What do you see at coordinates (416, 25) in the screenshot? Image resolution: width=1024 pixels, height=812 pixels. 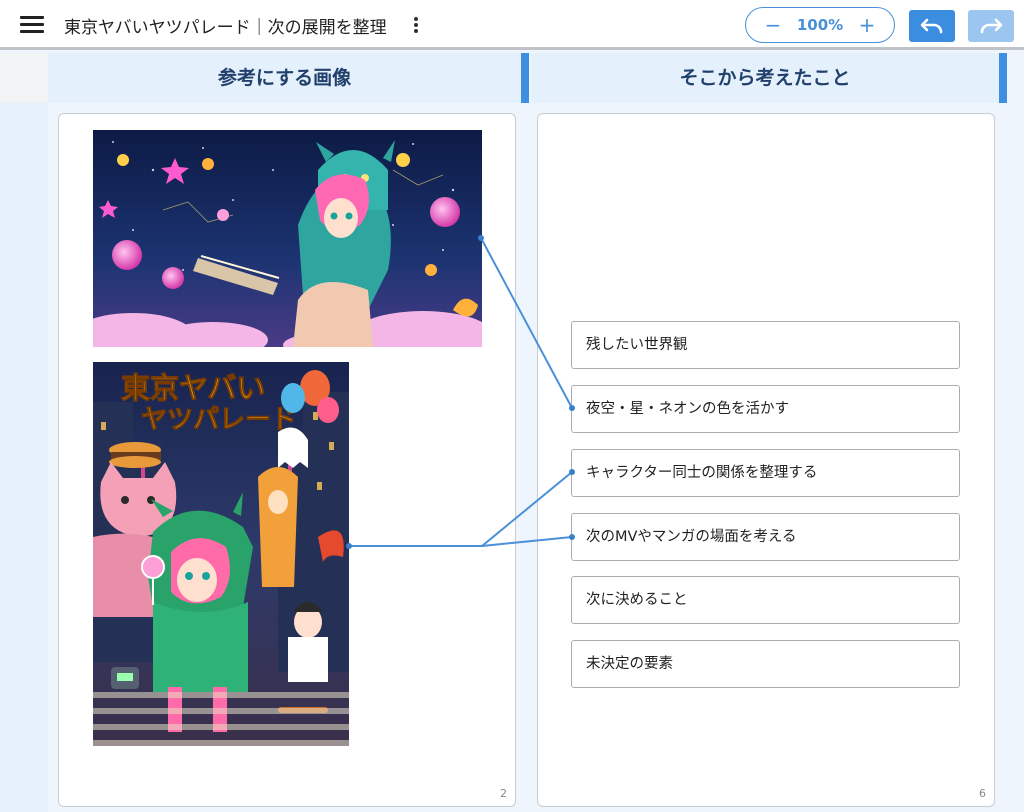 I see `more-vertical-icon` at bounding box center [416, 25].